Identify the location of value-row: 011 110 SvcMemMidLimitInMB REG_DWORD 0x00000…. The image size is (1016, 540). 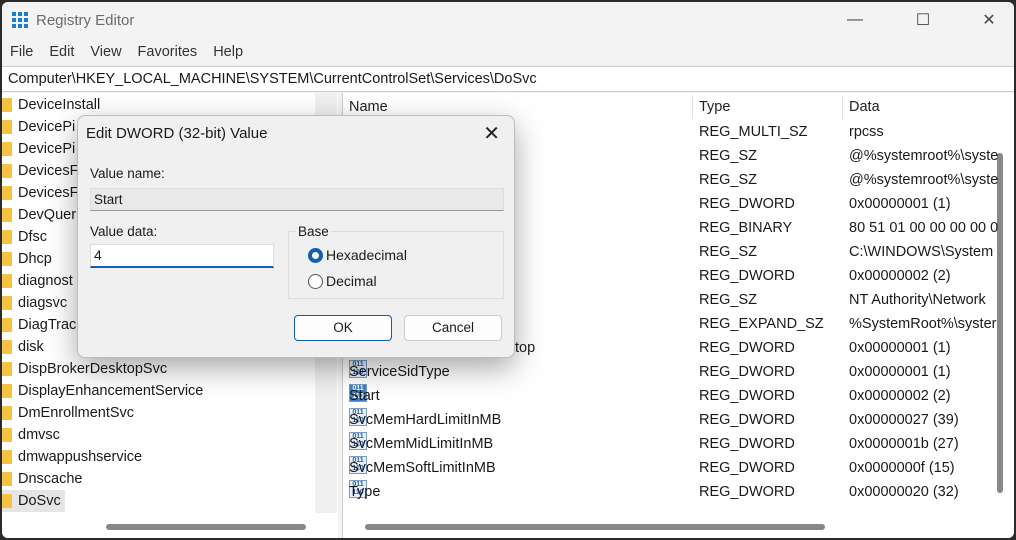
(668, 444).